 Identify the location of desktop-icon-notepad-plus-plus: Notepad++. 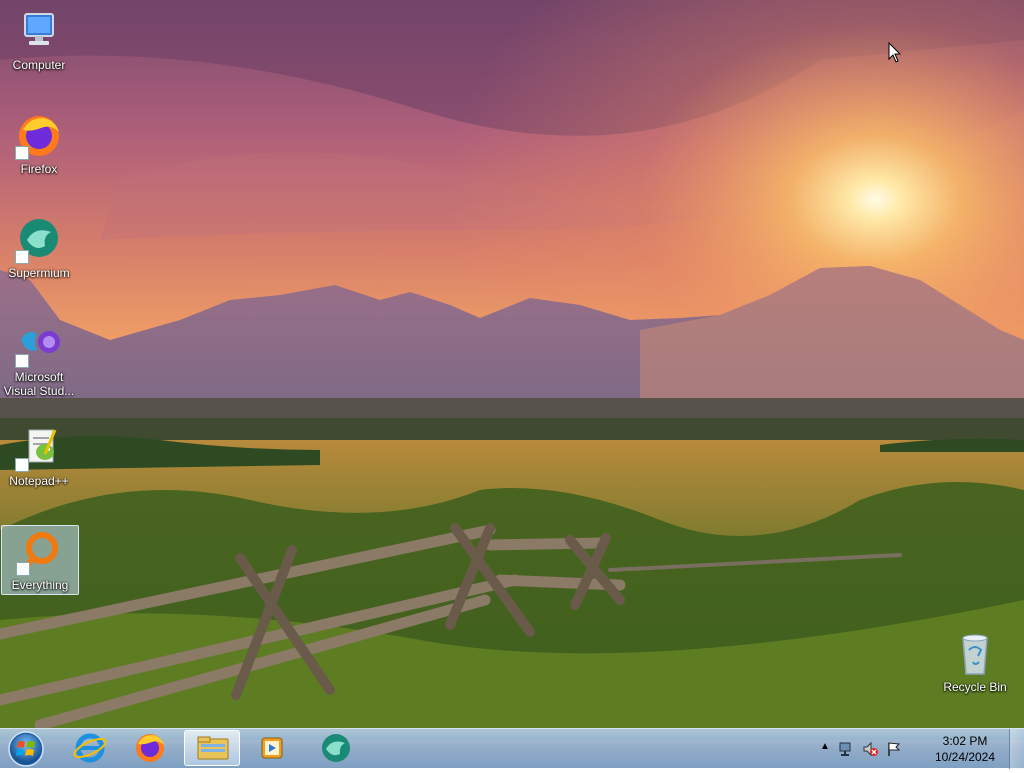
(39, 456).